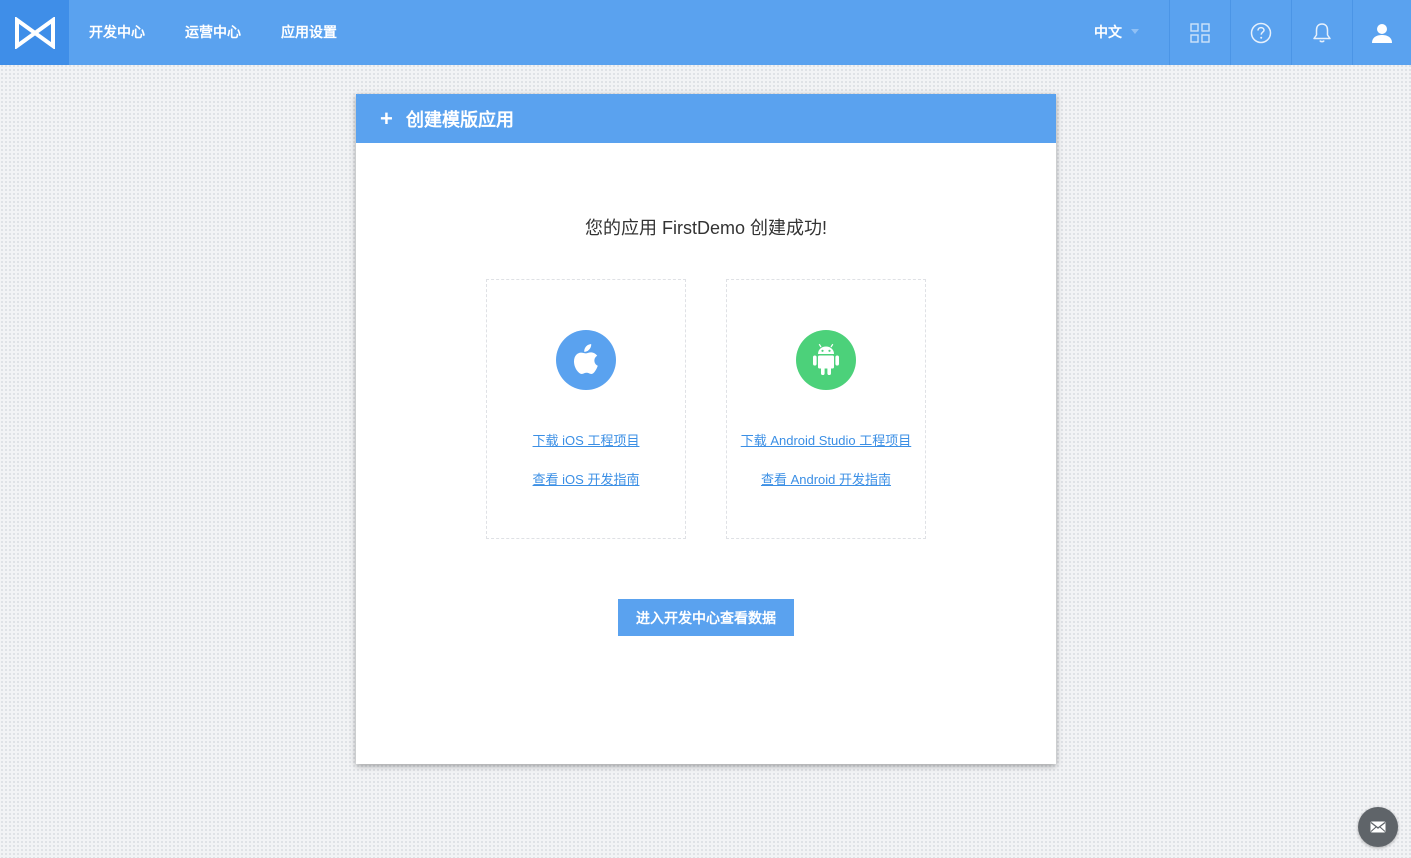 Image resolution: width=1411 pixels, height=858 pixels. I want to click on plus-icon: +, so click(386, 118).